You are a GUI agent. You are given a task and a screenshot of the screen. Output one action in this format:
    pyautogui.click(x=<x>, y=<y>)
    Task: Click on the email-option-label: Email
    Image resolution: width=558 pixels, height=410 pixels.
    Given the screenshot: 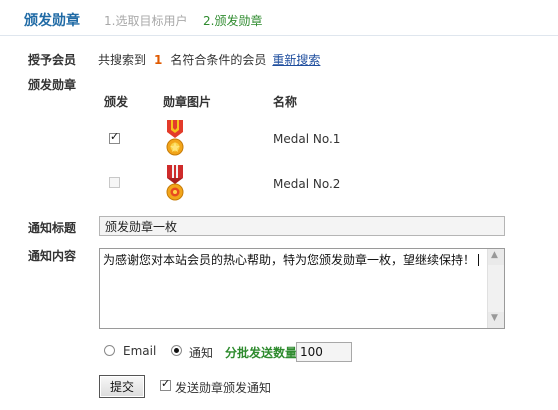 What is the action you would take?
    pyautogui.click(x=140, y=351)
    